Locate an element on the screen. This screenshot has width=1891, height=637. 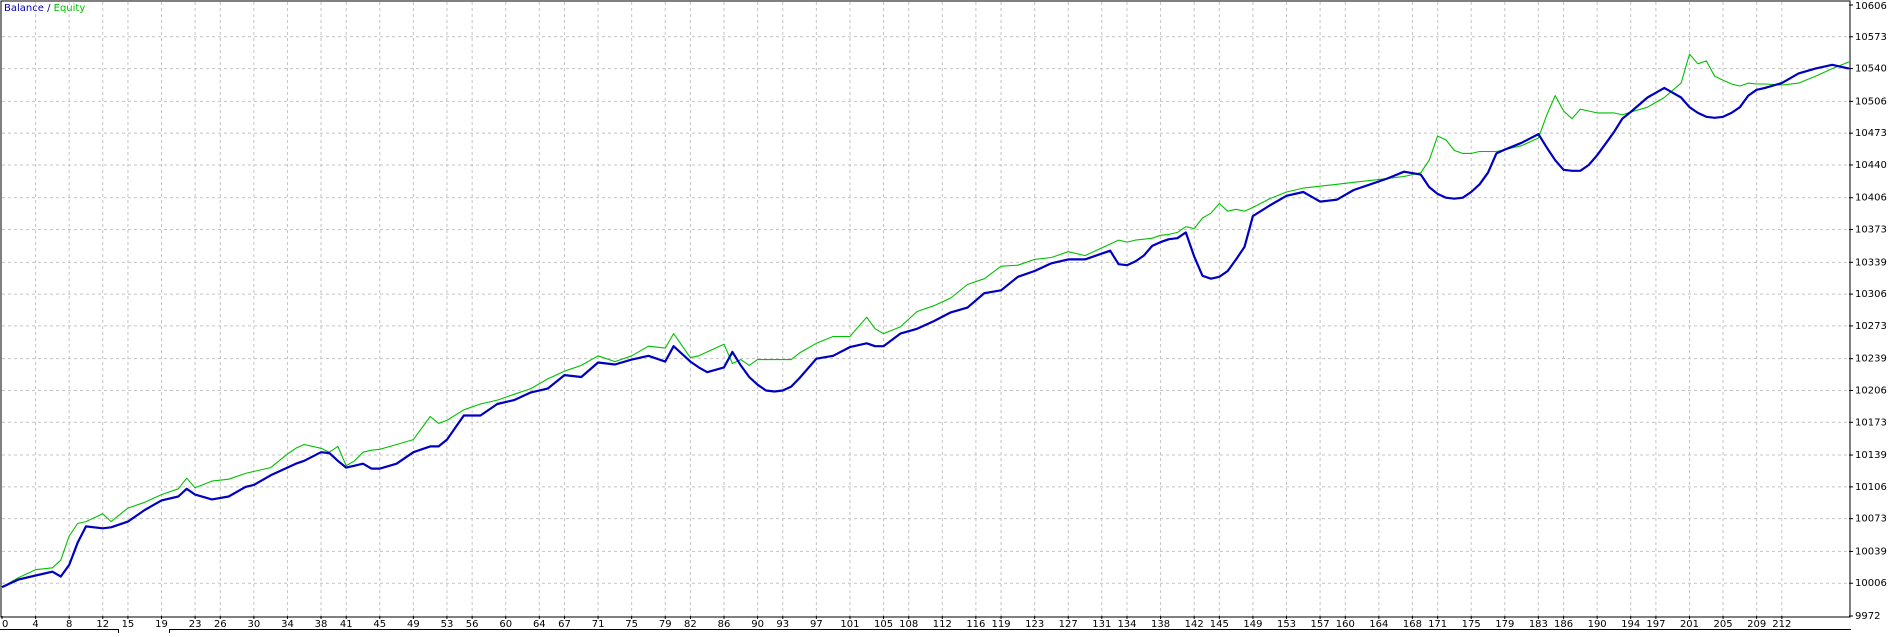
y-tick-label: 10506 is located at coordinates (1871, 101).